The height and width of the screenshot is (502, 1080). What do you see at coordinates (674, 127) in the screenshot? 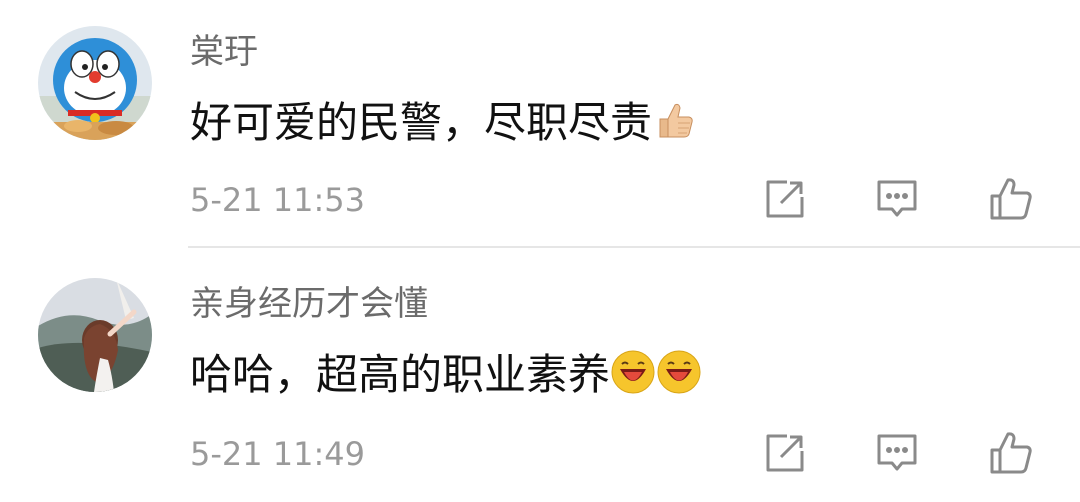
I see `thumbs-up-icon` at bounding box center [674, 127].